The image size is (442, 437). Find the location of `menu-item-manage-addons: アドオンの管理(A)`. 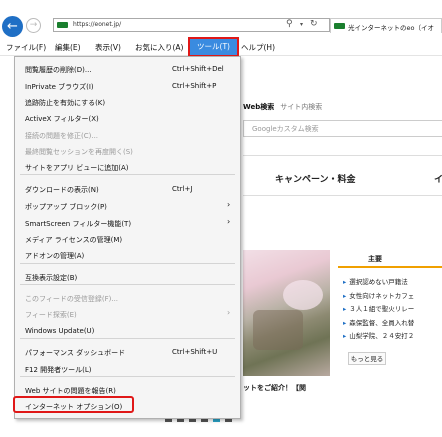

menu-item-manage-addons: アドオンの管理(A) is located at coordinates (127, 255).